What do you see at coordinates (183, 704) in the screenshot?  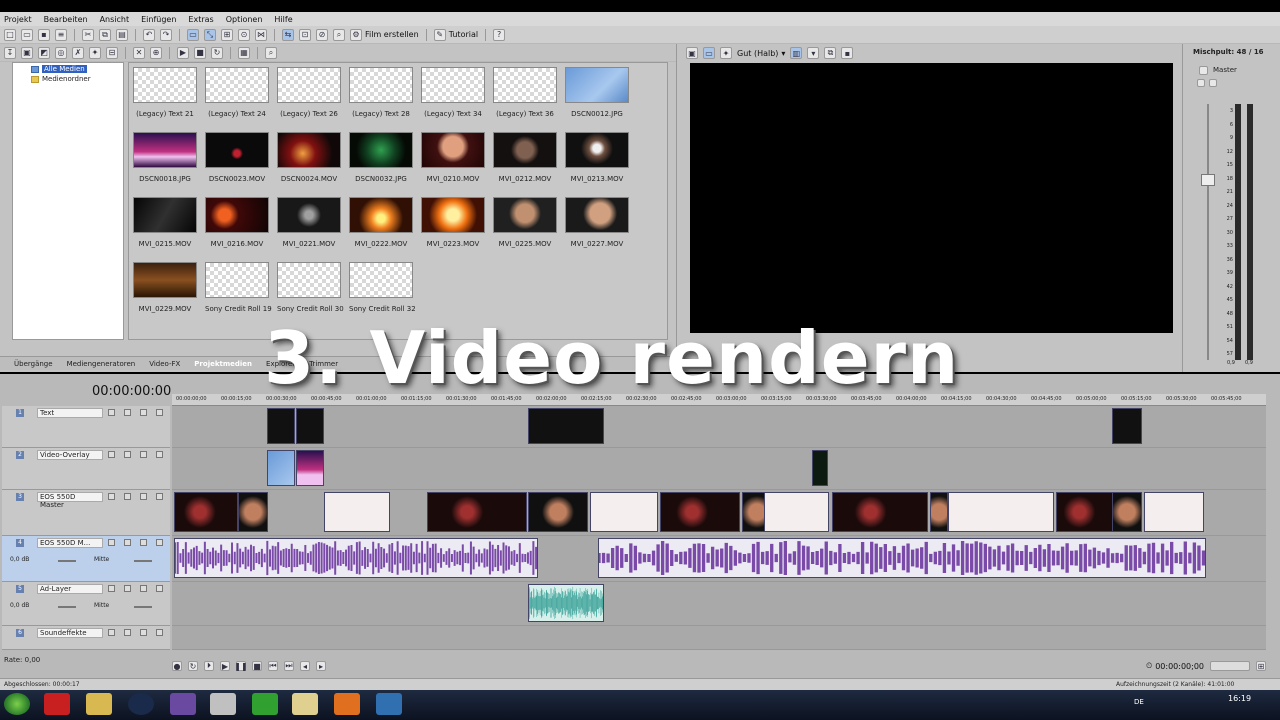 I see `app-icon` at bounding box center [183, 704].